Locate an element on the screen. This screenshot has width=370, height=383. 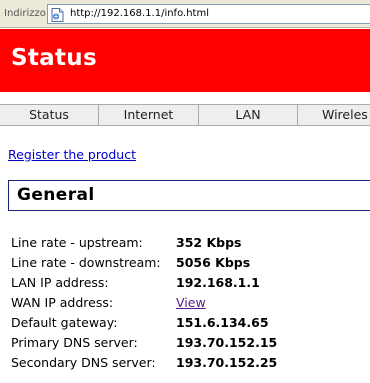
info-row-wan-ip: WAN IP address: View is located at coordinates (190, 304).